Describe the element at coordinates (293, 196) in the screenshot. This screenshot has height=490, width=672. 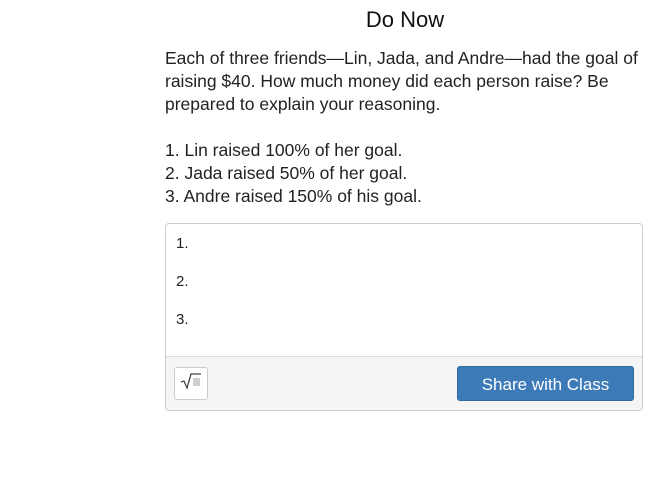
I see `prompt-item: 3. Andre raised 150% of his goal.` at that location.